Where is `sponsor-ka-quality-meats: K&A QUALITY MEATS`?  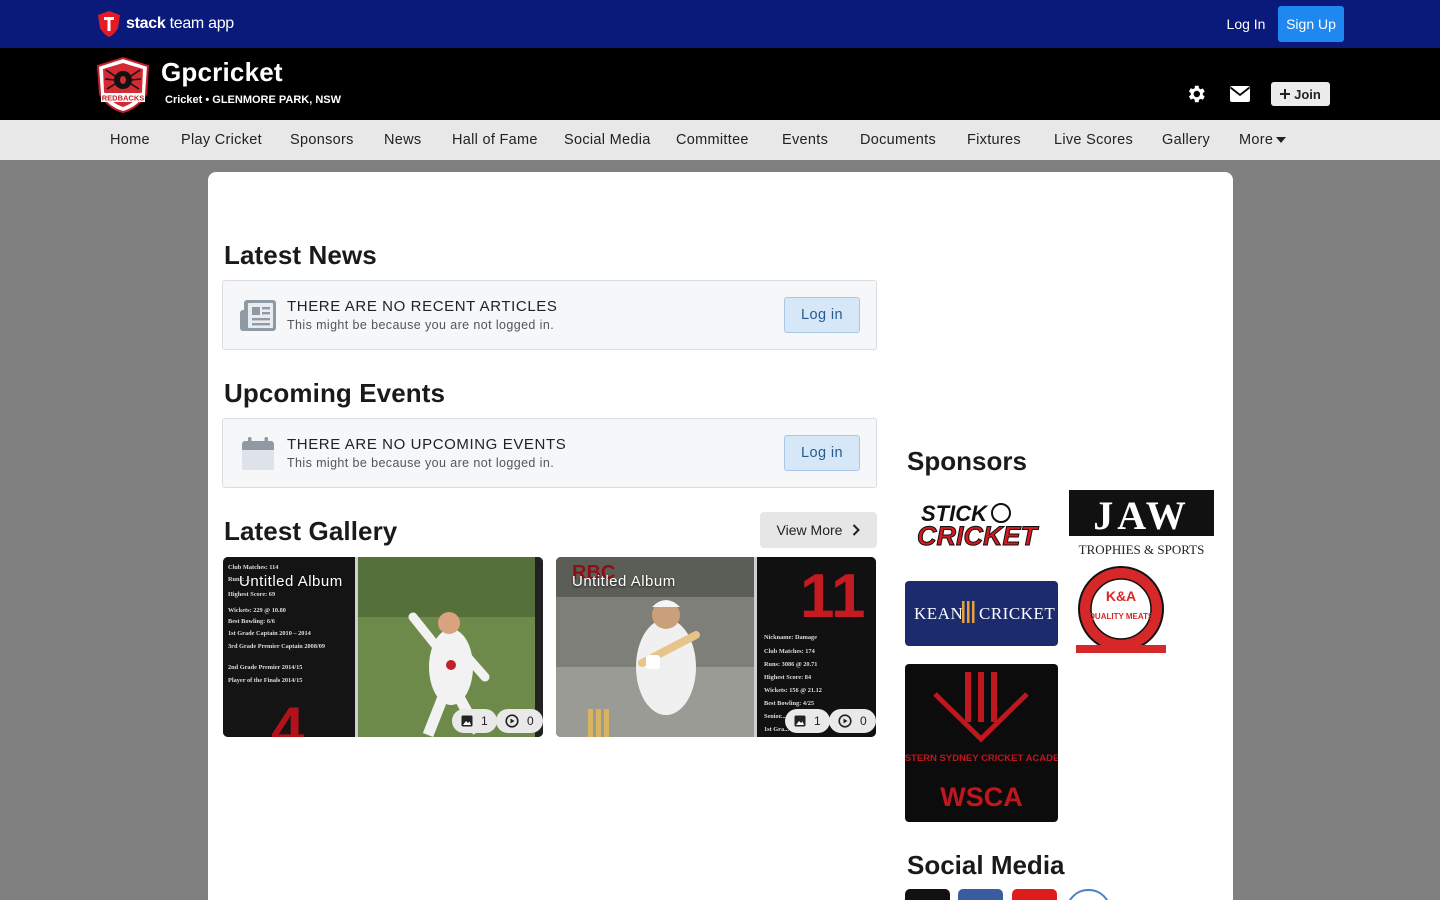 sponsor-ka-quality-meats: K&A QUALITY MEATS is located at coordinates (1120, 612).